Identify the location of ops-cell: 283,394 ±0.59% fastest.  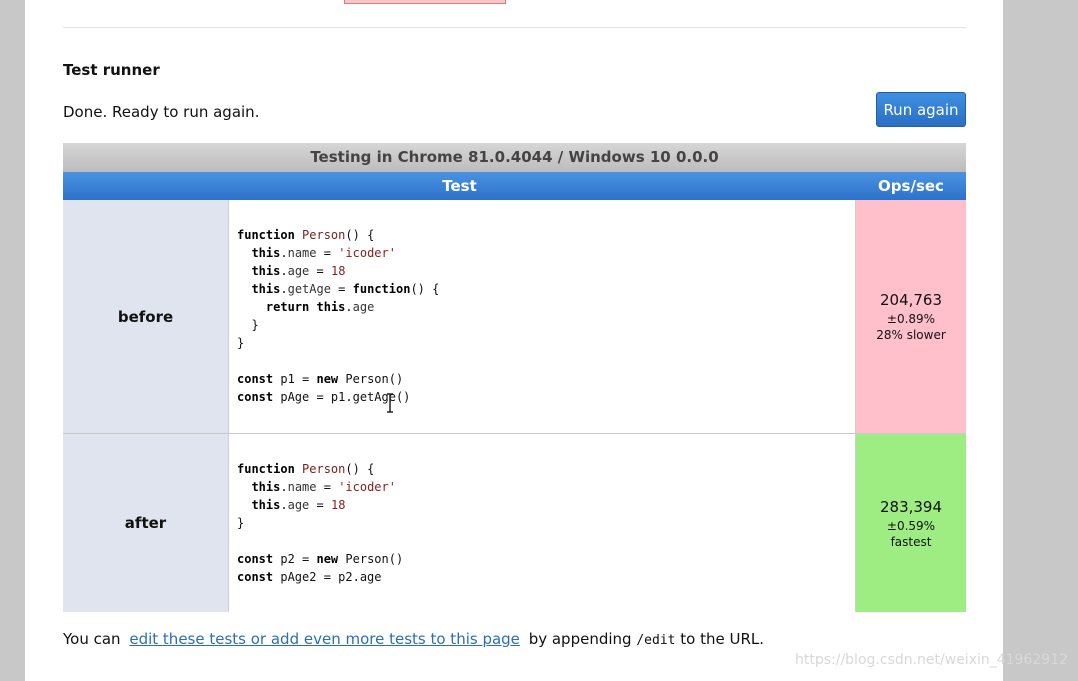
(911, 523).